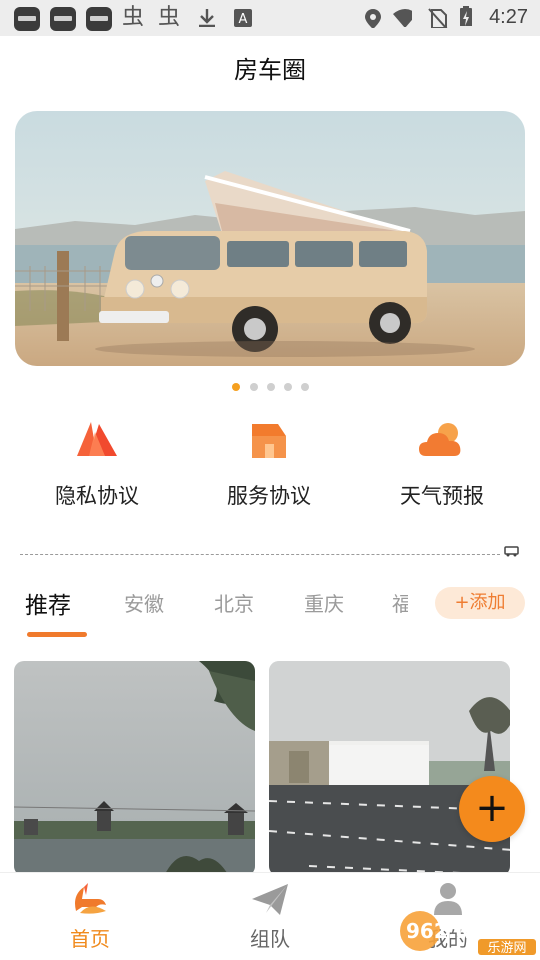 The image size is (540, 960). Describe the element at coordinates (269, 441) in the screenshot. I see `service-house-icon` at that location.